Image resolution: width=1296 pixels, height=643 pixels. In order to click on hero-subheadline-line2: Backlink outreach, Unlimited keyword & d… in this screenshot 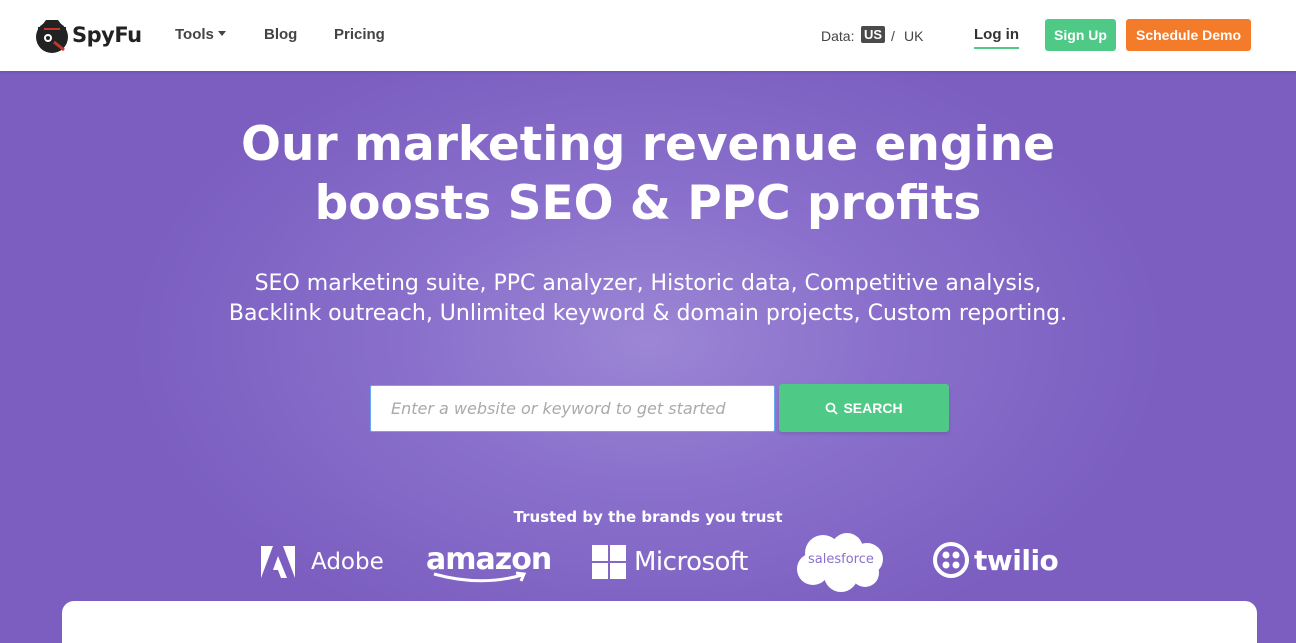, I will do `click(648, 313)`.